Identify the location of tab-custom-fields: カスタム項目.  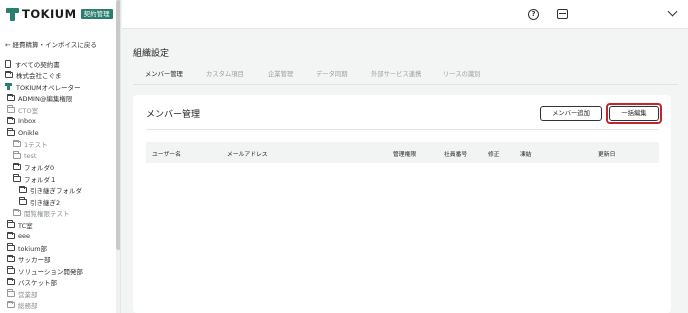
(221, 78).